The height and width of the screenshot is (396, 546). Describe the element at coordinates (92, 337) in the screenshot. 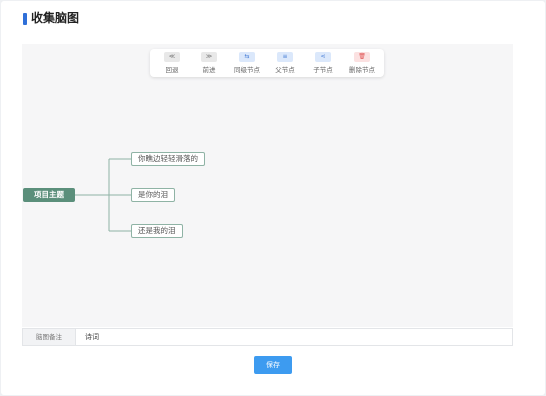

I see `remark-input: 诗词` at that location.